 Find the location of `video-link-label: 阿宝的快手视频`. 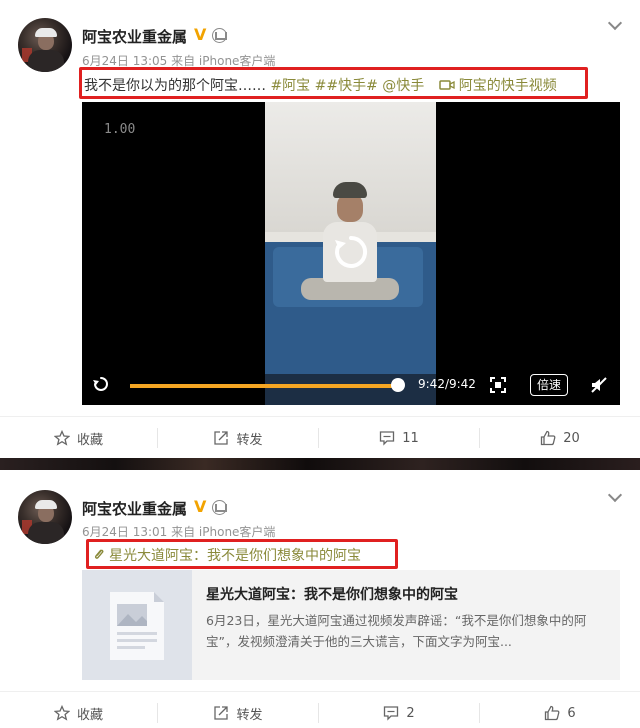

video-link-label: 阿宝的快手视频 is located at coordinates (507, 86).